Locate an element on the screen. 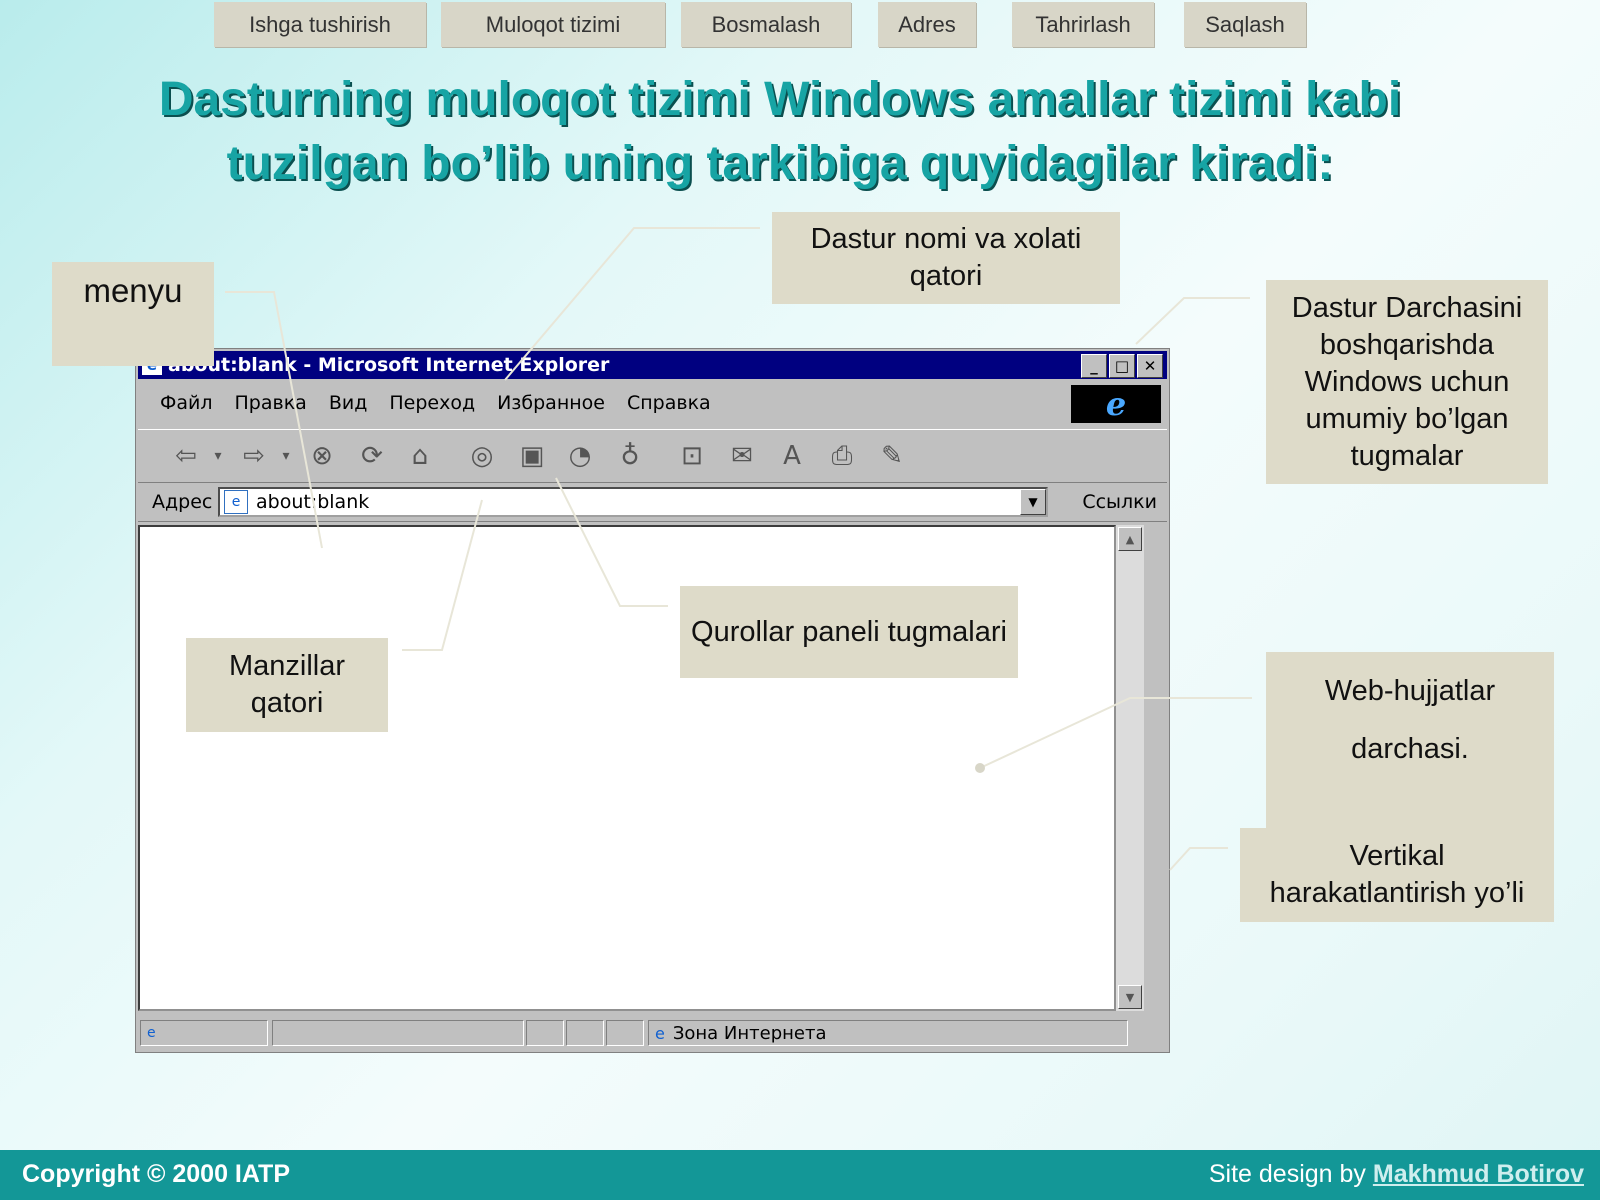 Image resolution: width=1600 pixels, height=1200 pixels. nav-saqlash-button: Saqlash is located at coordinates (1245, 24).